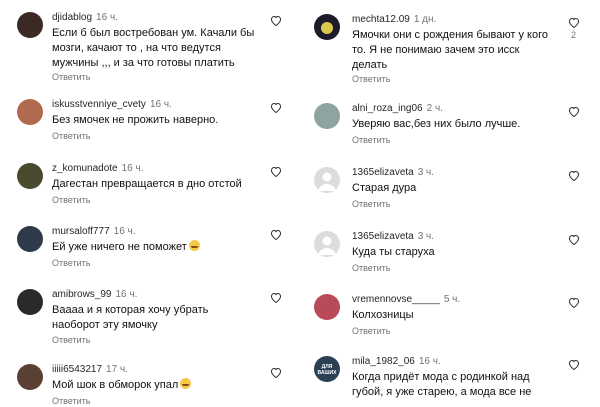 The height and width of the screenshot is (407, 600). What do you see at coordinates (117, 369) in the screenshot?
I see `timestamp: 17 ч.` at bounding box center [117, 369].